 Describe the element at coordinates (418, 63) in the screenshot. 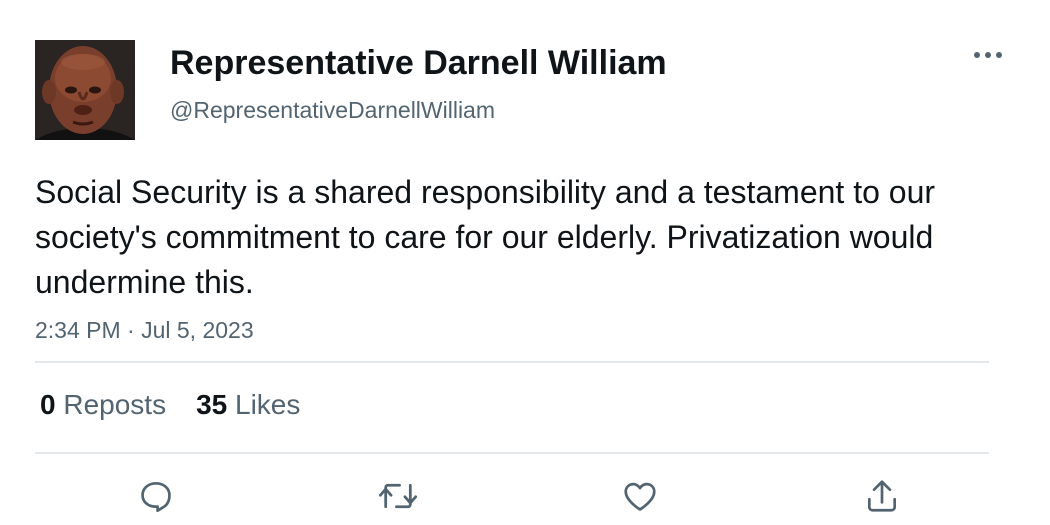

I see `display-name: Representative Darnell William` at that location.